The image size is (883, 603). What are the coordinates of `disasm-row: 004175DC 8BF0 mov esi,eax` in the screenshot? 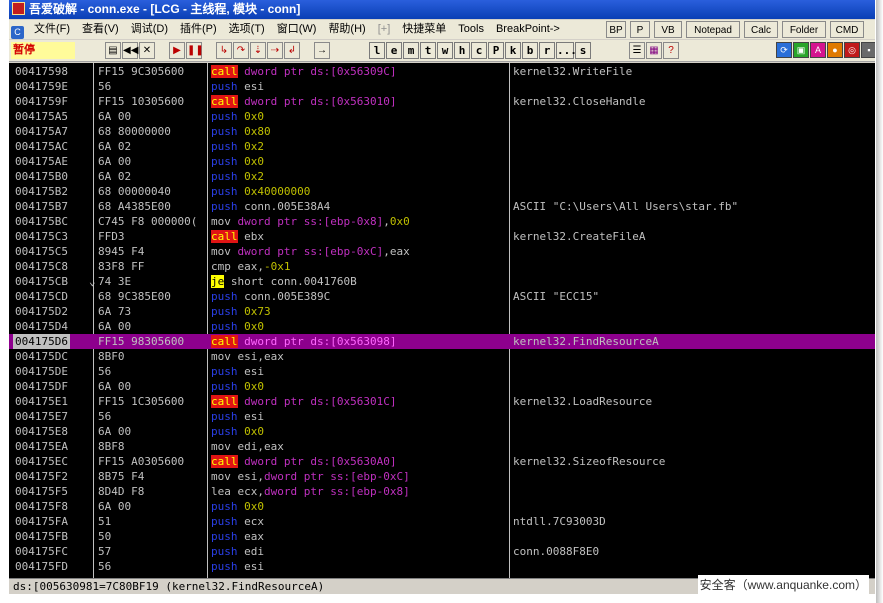 It's located at (442, 356).